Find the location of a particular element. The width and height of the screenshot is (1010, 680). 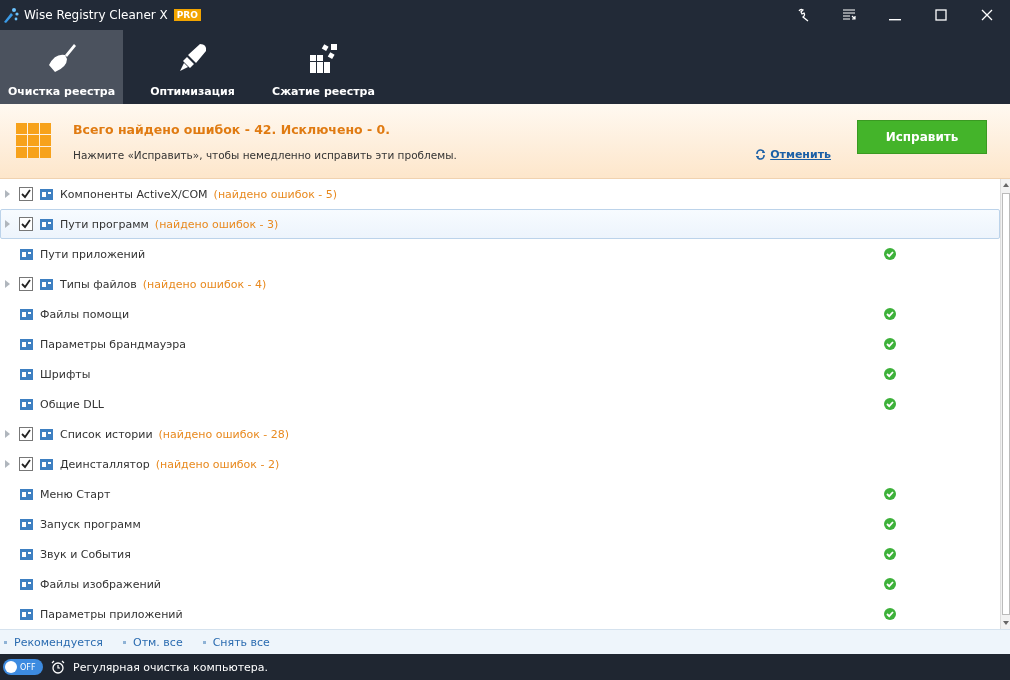

list-row: Запуск программ is located at coordinates (500, 524).